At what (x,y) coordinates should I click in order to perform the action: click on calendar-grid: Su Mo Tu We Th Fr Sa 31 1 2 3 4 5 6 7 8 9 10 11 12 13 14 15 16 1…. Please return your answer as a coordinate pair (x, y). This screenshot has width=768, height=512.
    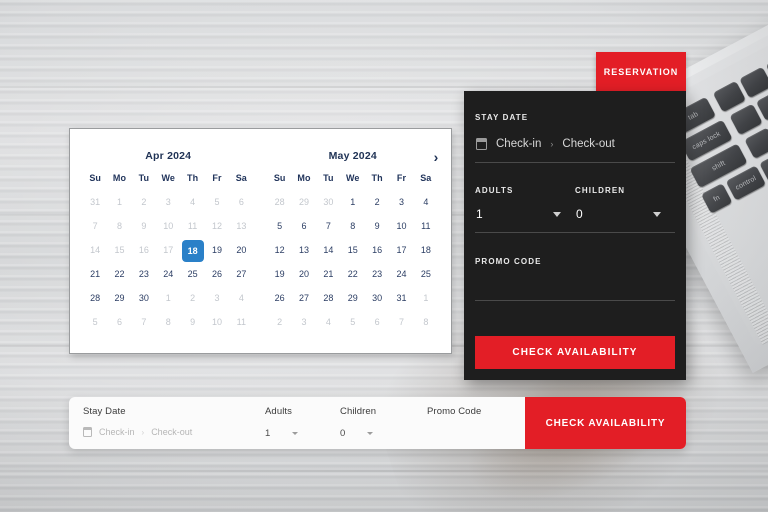
    Looking at the image, I should click on (168, 252).